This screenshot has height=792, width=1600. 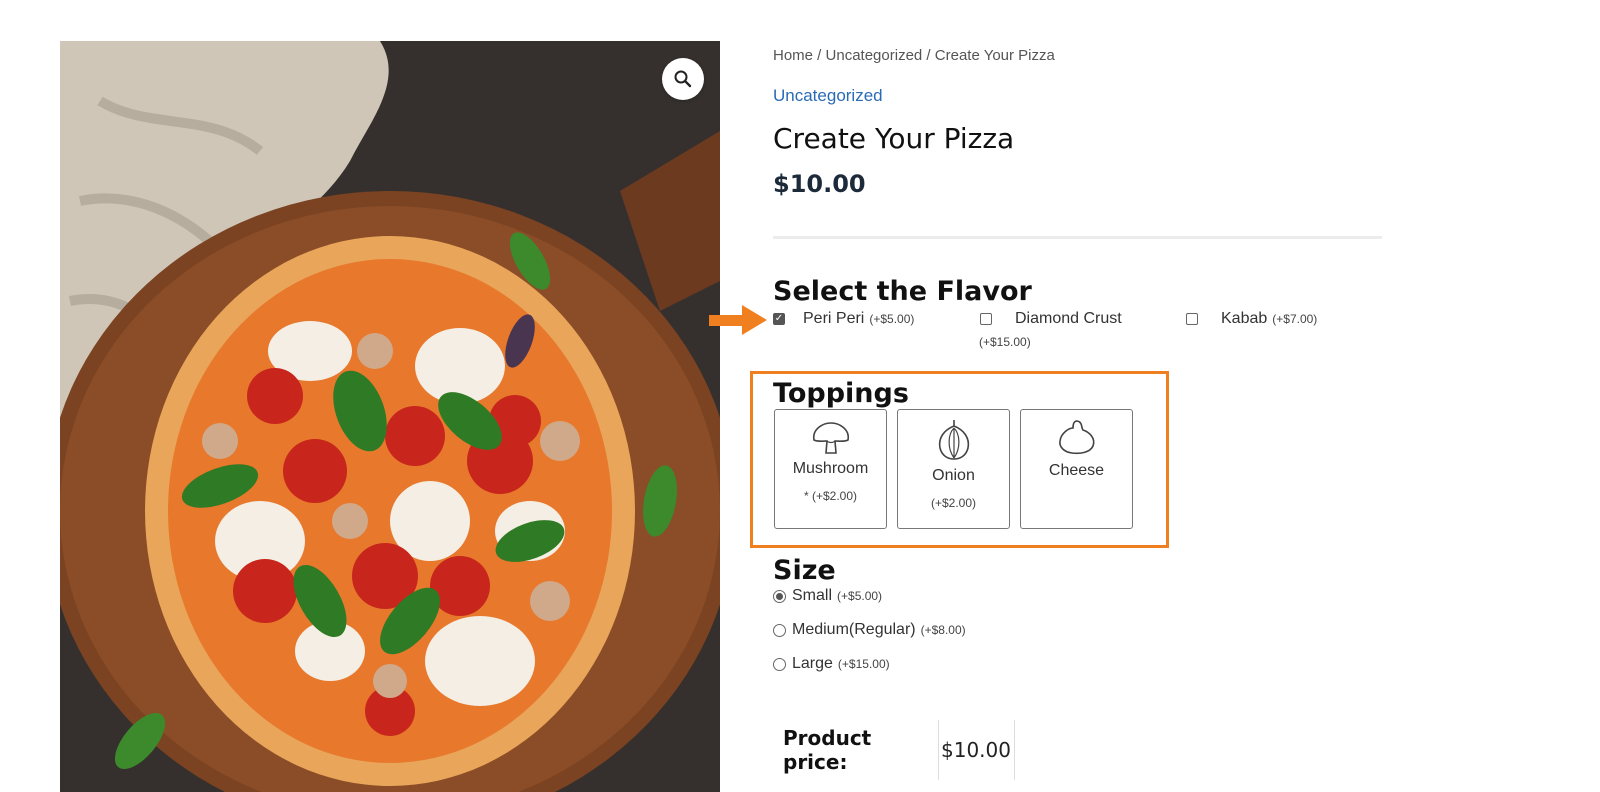 What do you see at coordinates (1068, 318) in the screenshot?
I see `flavor-option-label: Diamond Crust` at bounding box center [1068, 318].